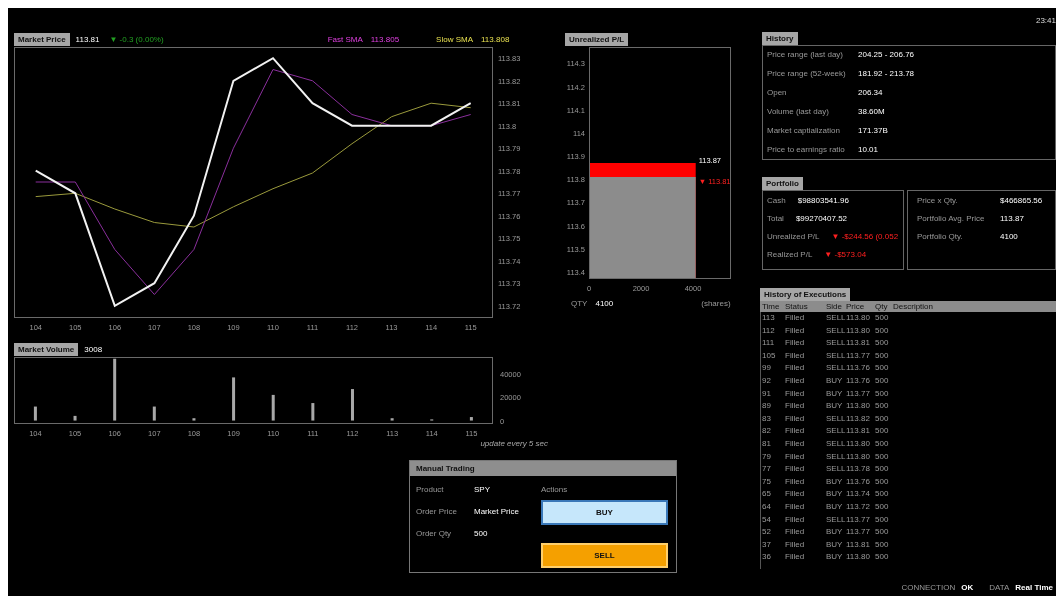  Describe the element at coordinates (579, 303) in the screenshot. I see `qty-label: QTY` at that location.